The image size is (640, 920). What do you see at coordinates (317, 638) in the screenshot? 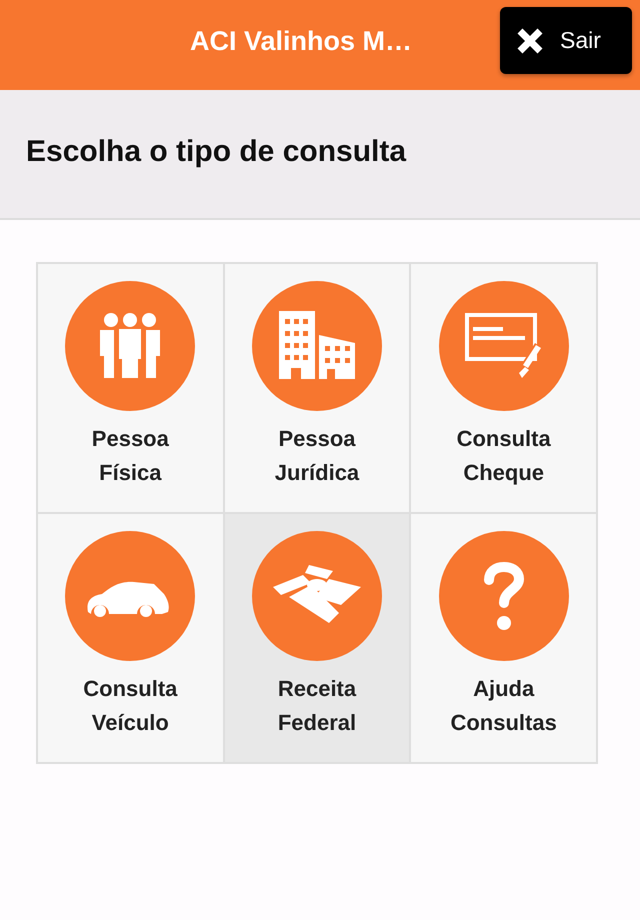
I see `menu-tile: Receita Federal` at bounding box center [317, 638].